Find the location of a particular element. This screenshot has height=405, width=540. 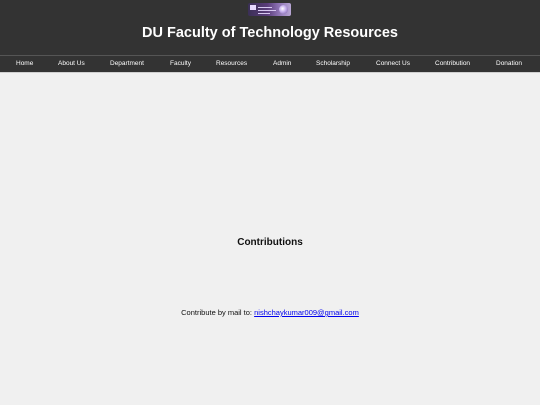

nav-item-admin: Admin is located at coordinates (282, 64).